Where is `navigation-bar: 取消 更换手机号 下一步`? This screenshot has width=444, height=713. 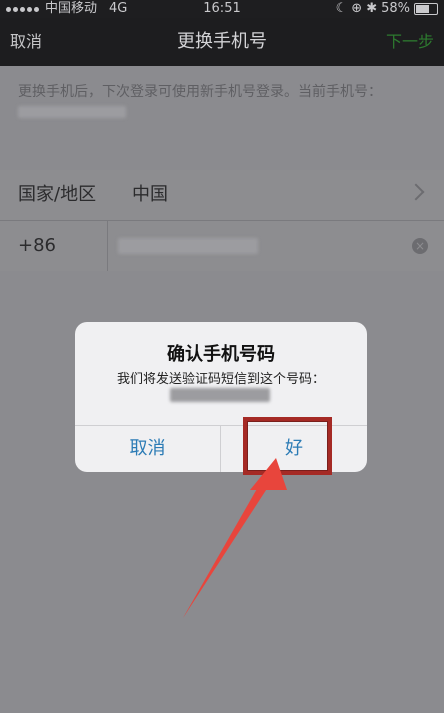
navigation-bar: 取消 更换手机号 下一步 is located at coordinates (222, 42).